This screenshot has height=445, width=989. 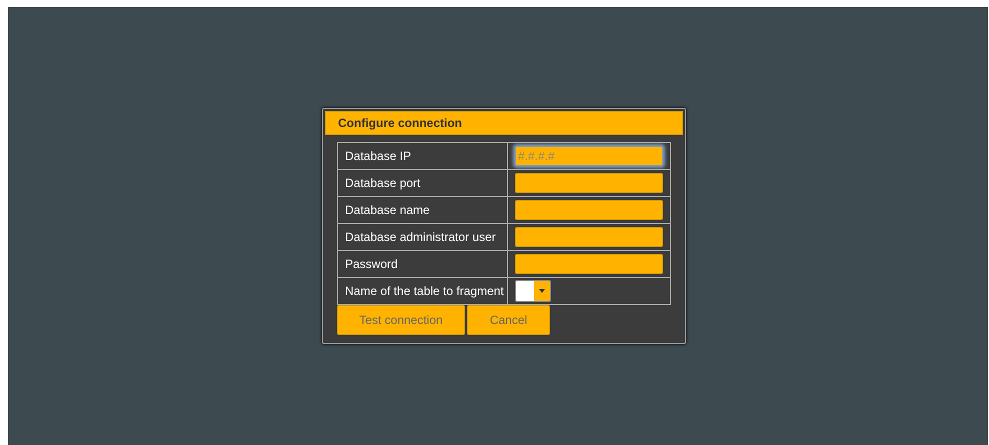 I want to click on dialog-button: Test connection, so click(x=401, y=320).